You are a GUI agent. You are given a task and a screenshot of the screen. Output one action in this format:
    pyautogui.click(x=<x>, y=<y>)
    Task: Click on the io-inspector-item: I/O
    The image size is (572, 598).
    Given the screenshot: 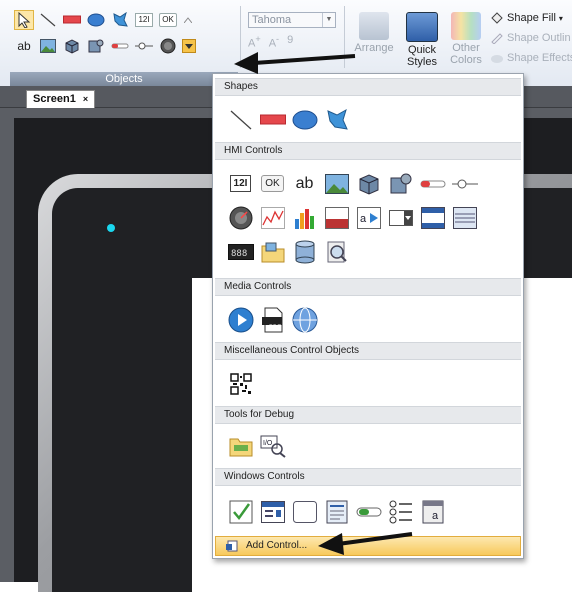 What is the action you would take?
    pyautogui.click(x=272, y=445)
    